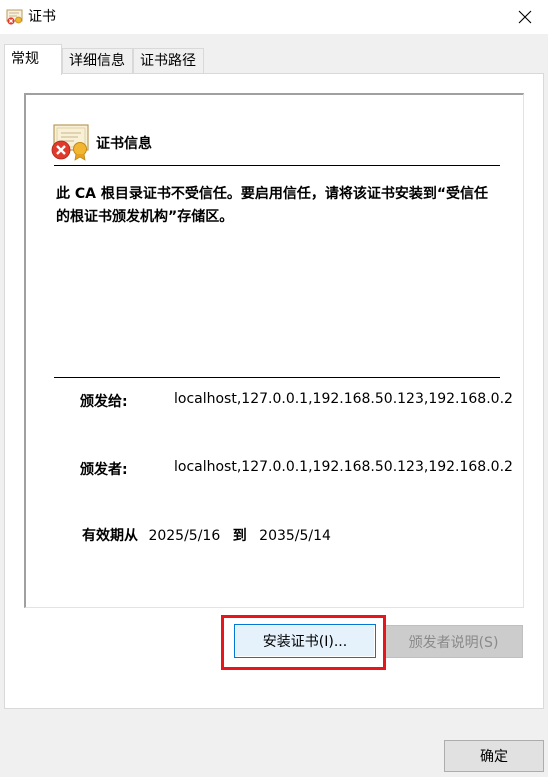  I want to click on issued-to-label: 颁发给:, so click(104, 402).